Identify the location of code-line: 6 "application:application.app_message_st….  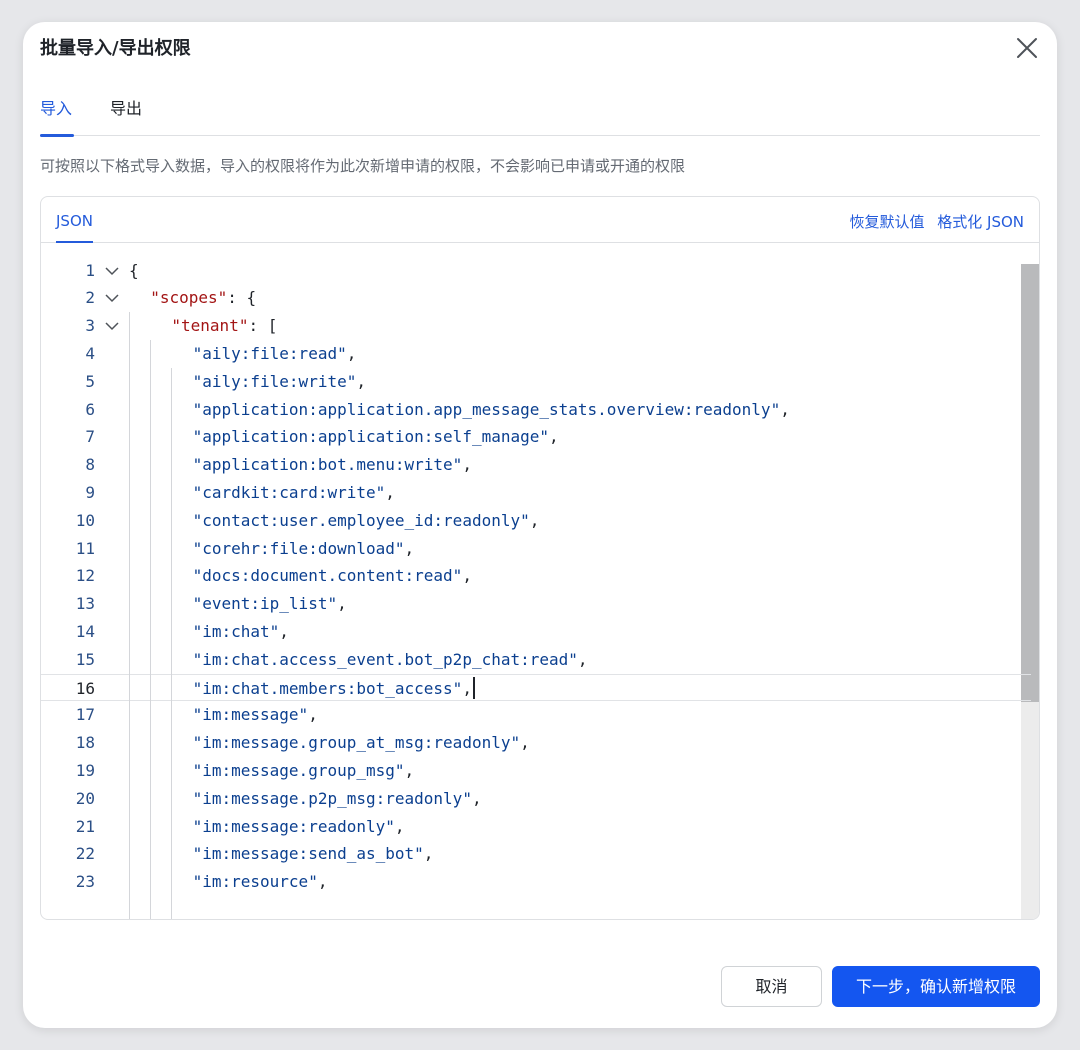
(536, 410).